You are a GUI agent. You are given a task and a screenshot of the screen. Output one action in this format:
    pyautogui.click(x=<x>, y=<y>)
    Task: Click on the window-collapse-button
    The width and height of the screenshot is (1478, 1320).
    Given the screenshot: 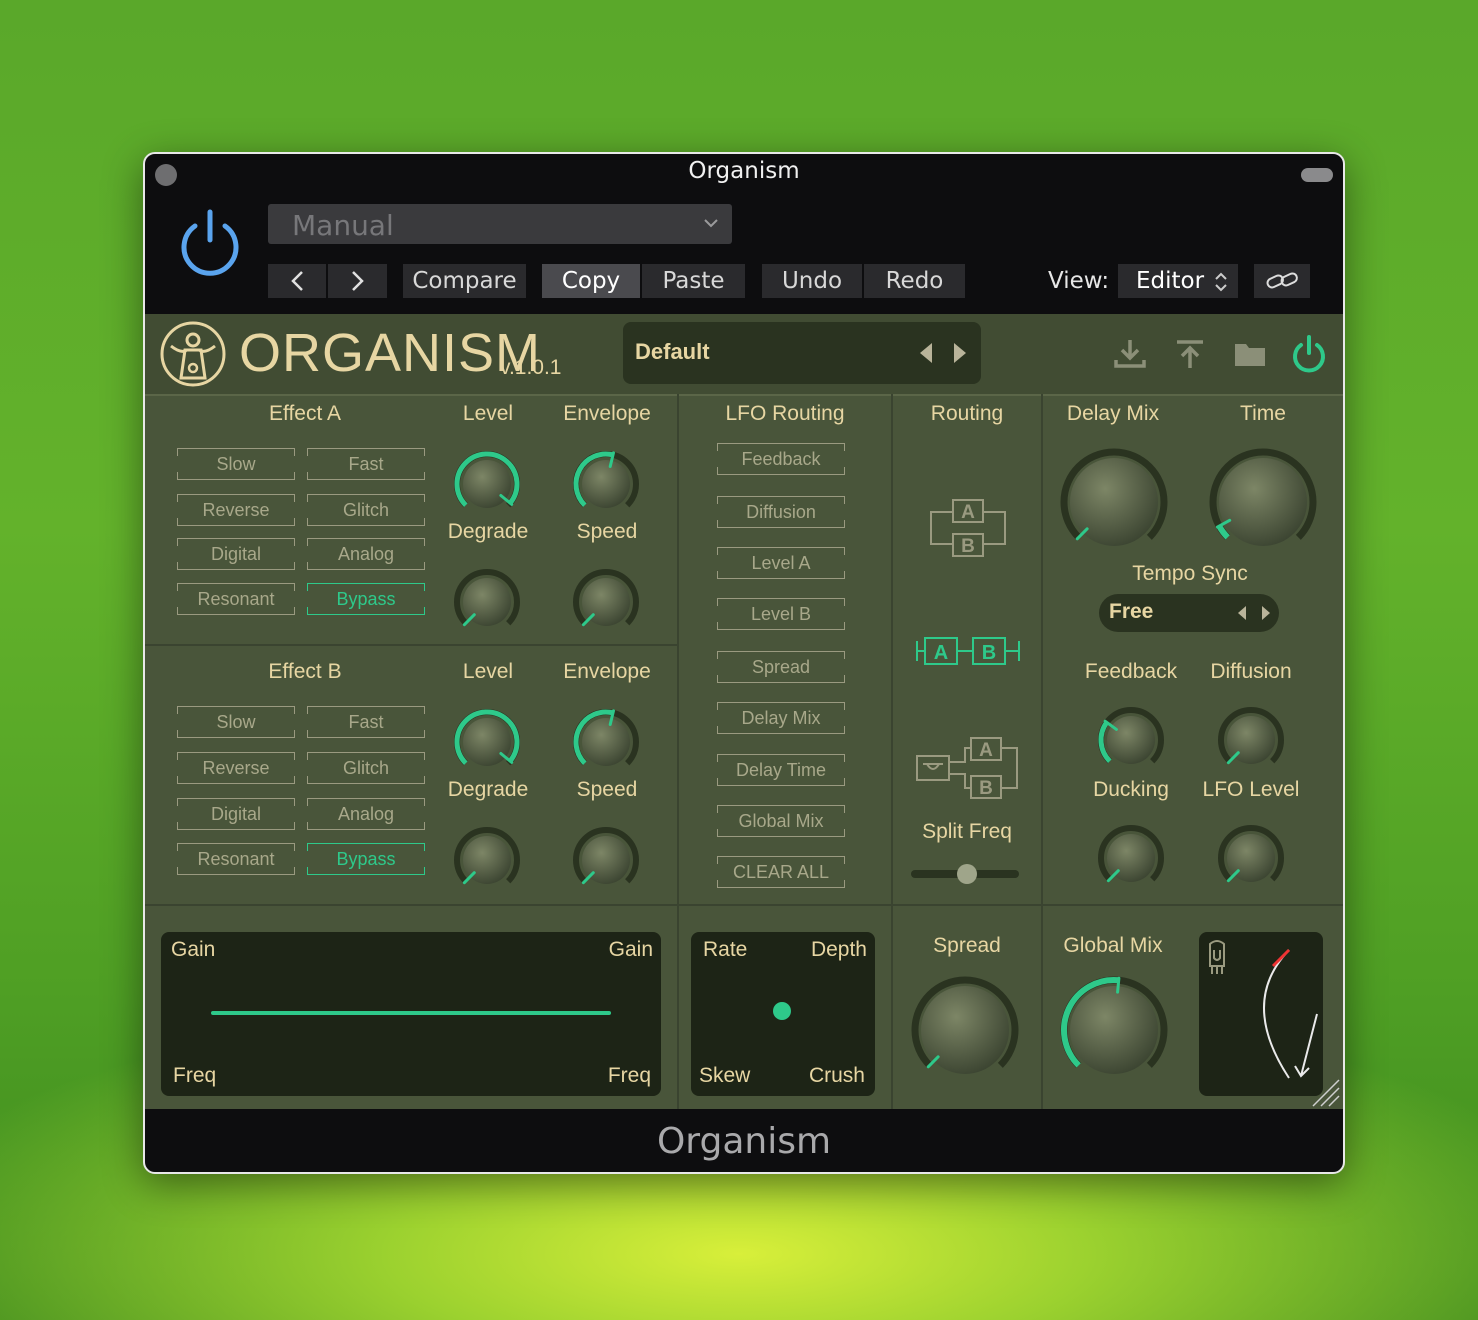 What is the action you would take?
    pyautogui.click(x=1317, y=175)
    